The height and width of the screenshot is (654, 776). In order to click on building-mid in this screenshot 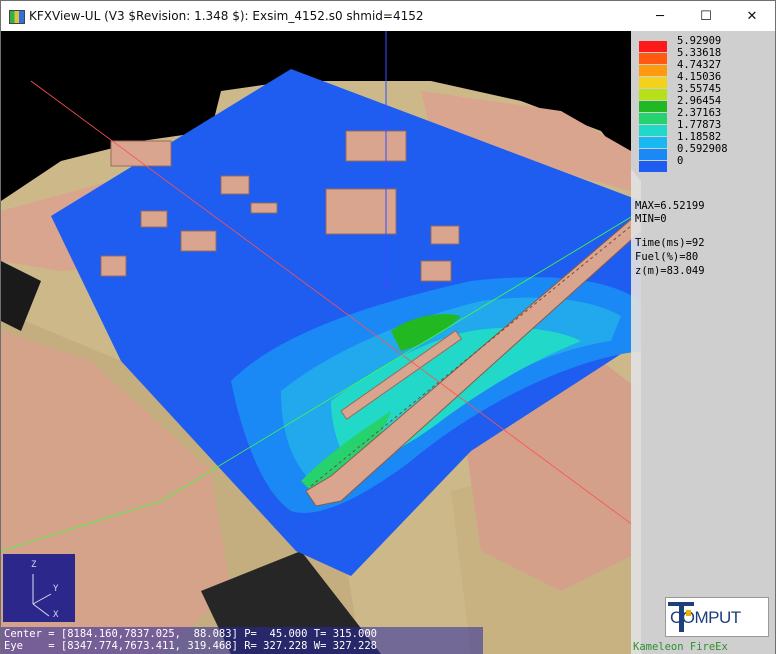, I will do `click(198, 241)`.